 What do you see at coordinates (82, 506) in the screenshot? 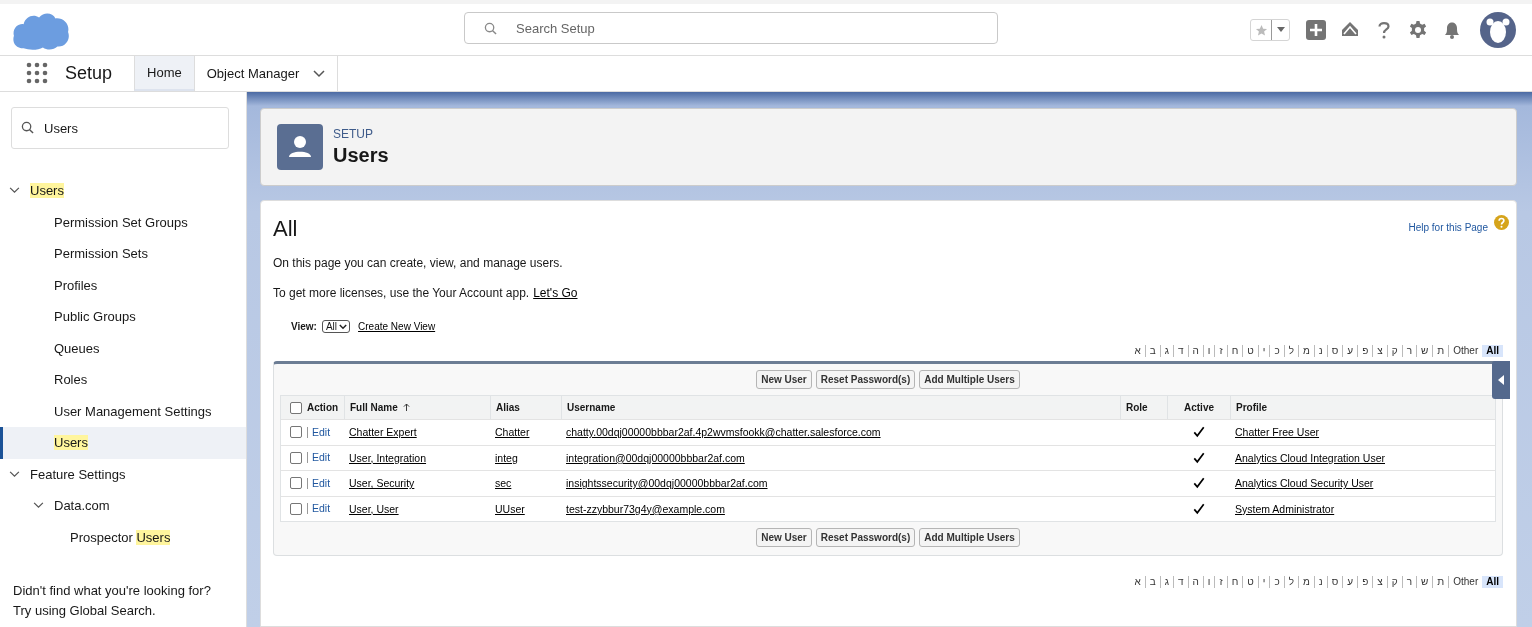
I see `tree-item: Data.com` at bounding box center [82, 506].